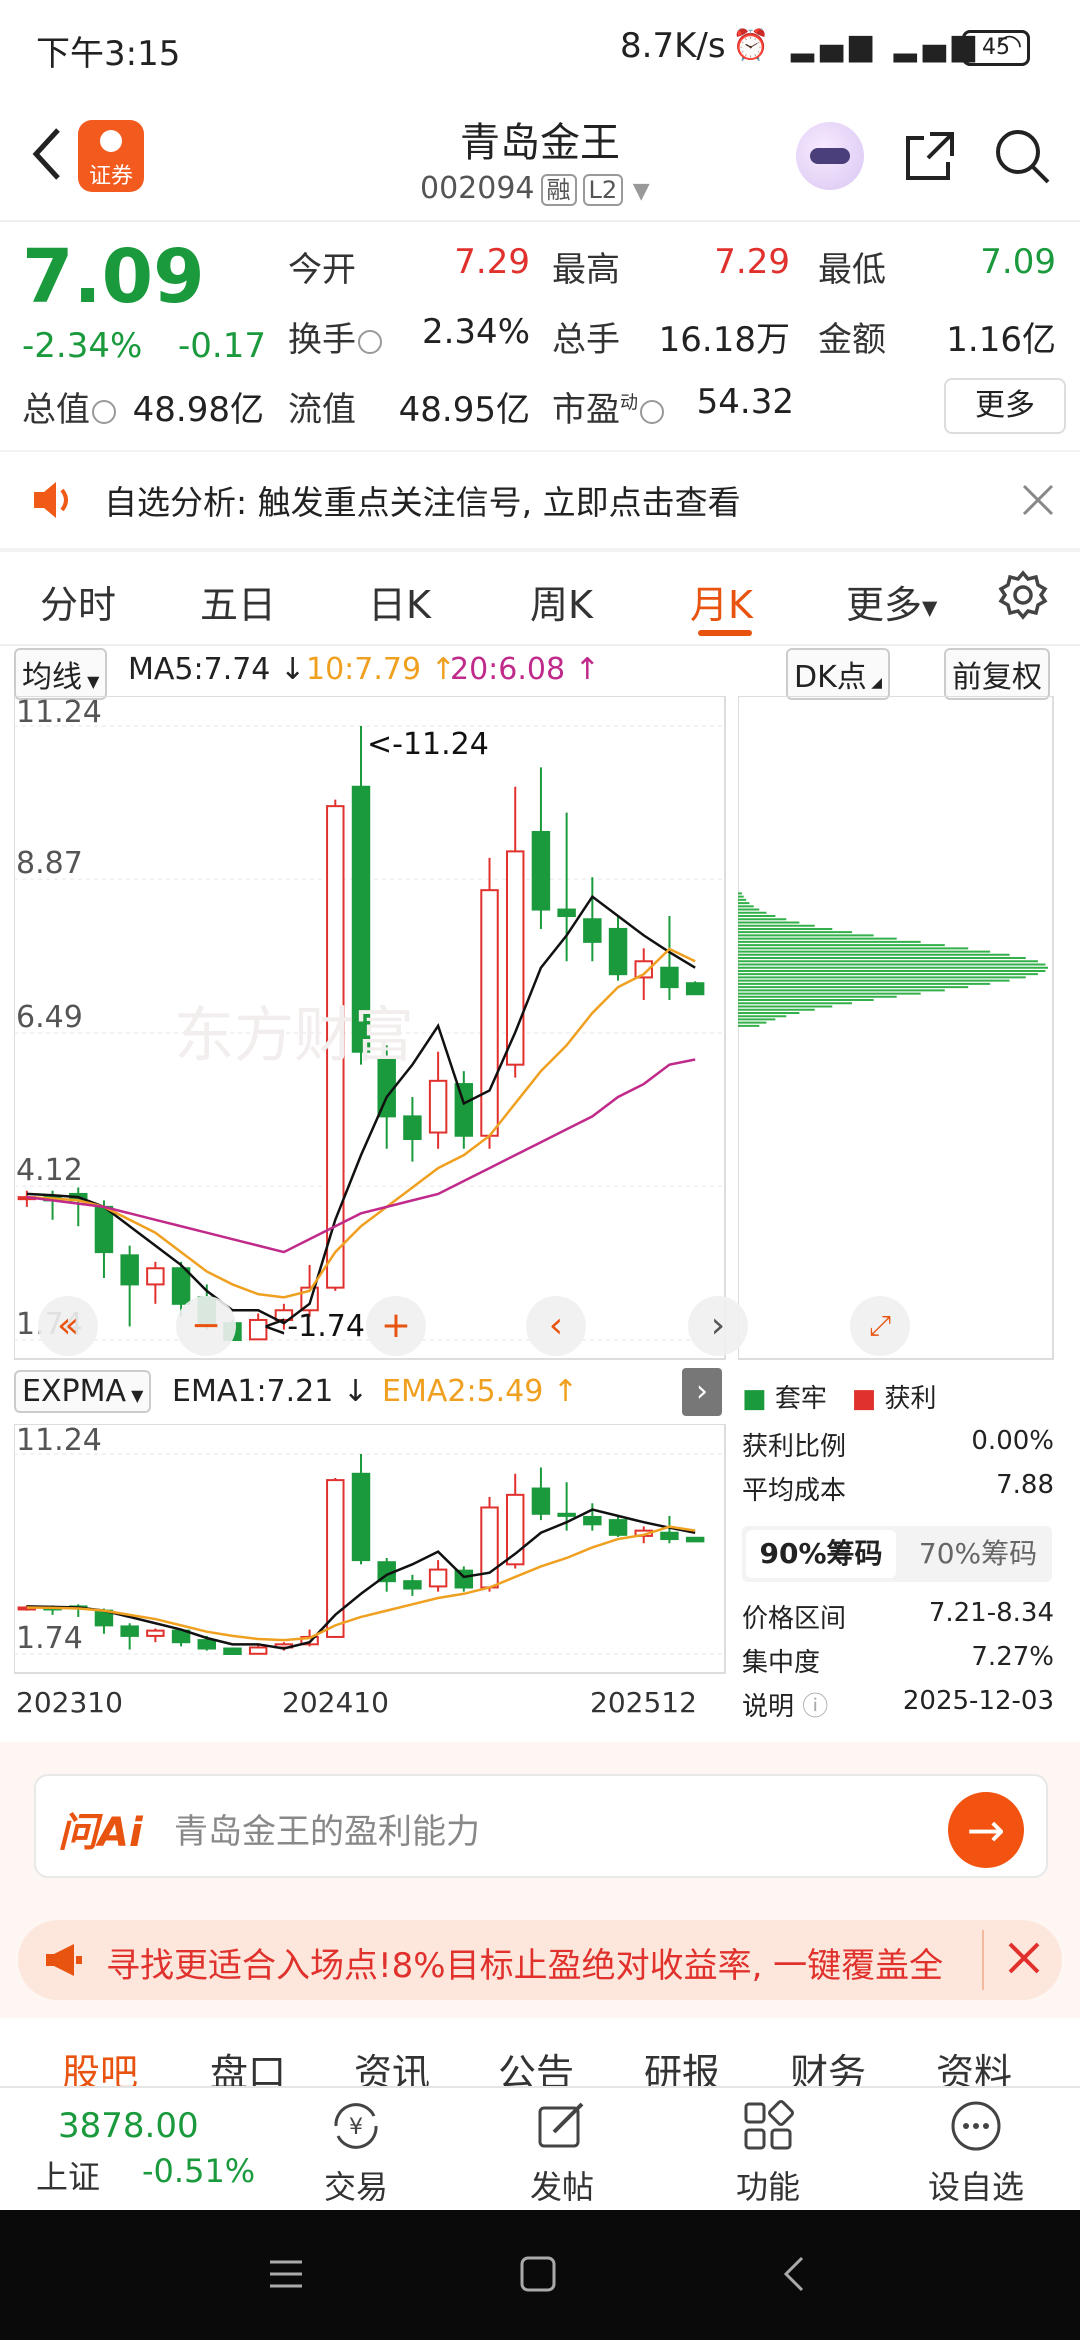  What do you see at coordinates (930, 156) in the screenshot?
I see `share-icon` at bounding box center [930, 156].